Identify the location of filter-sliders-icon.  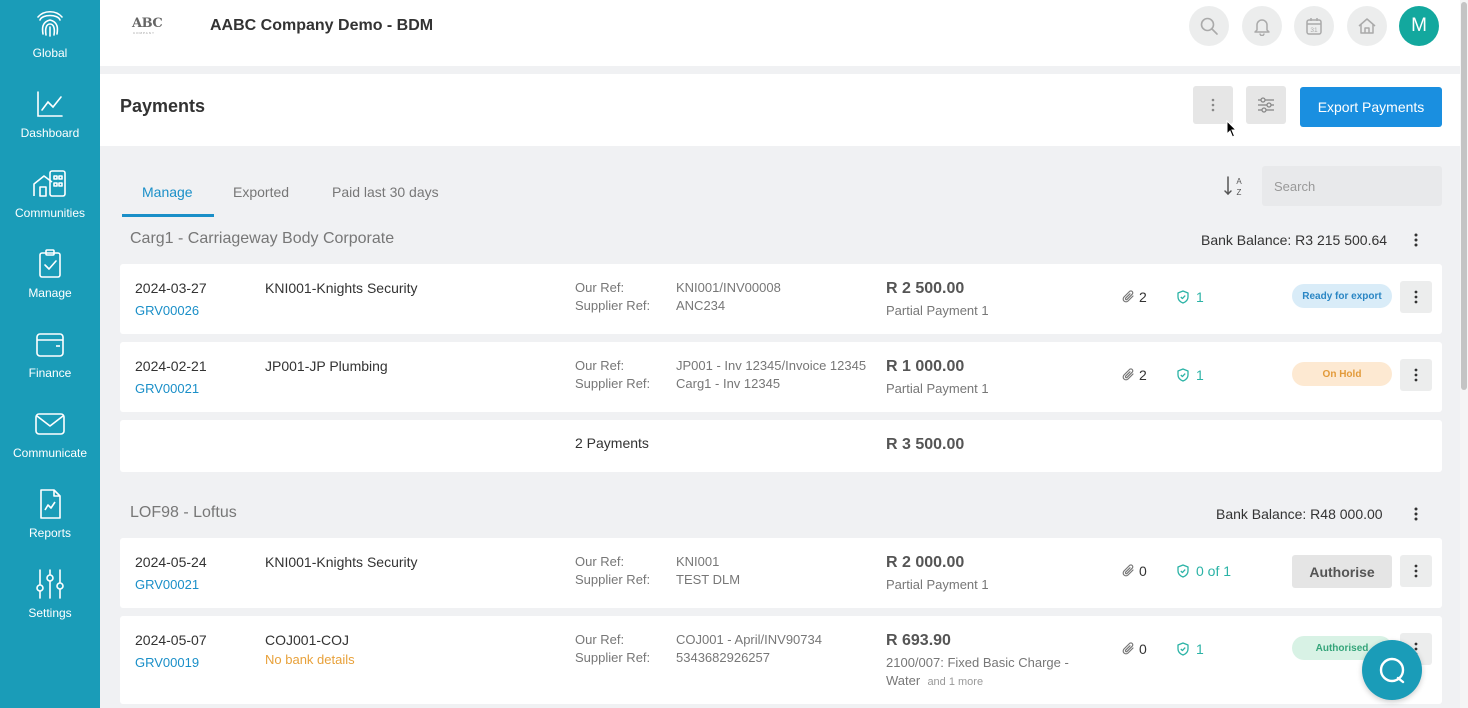
(1266, 105).